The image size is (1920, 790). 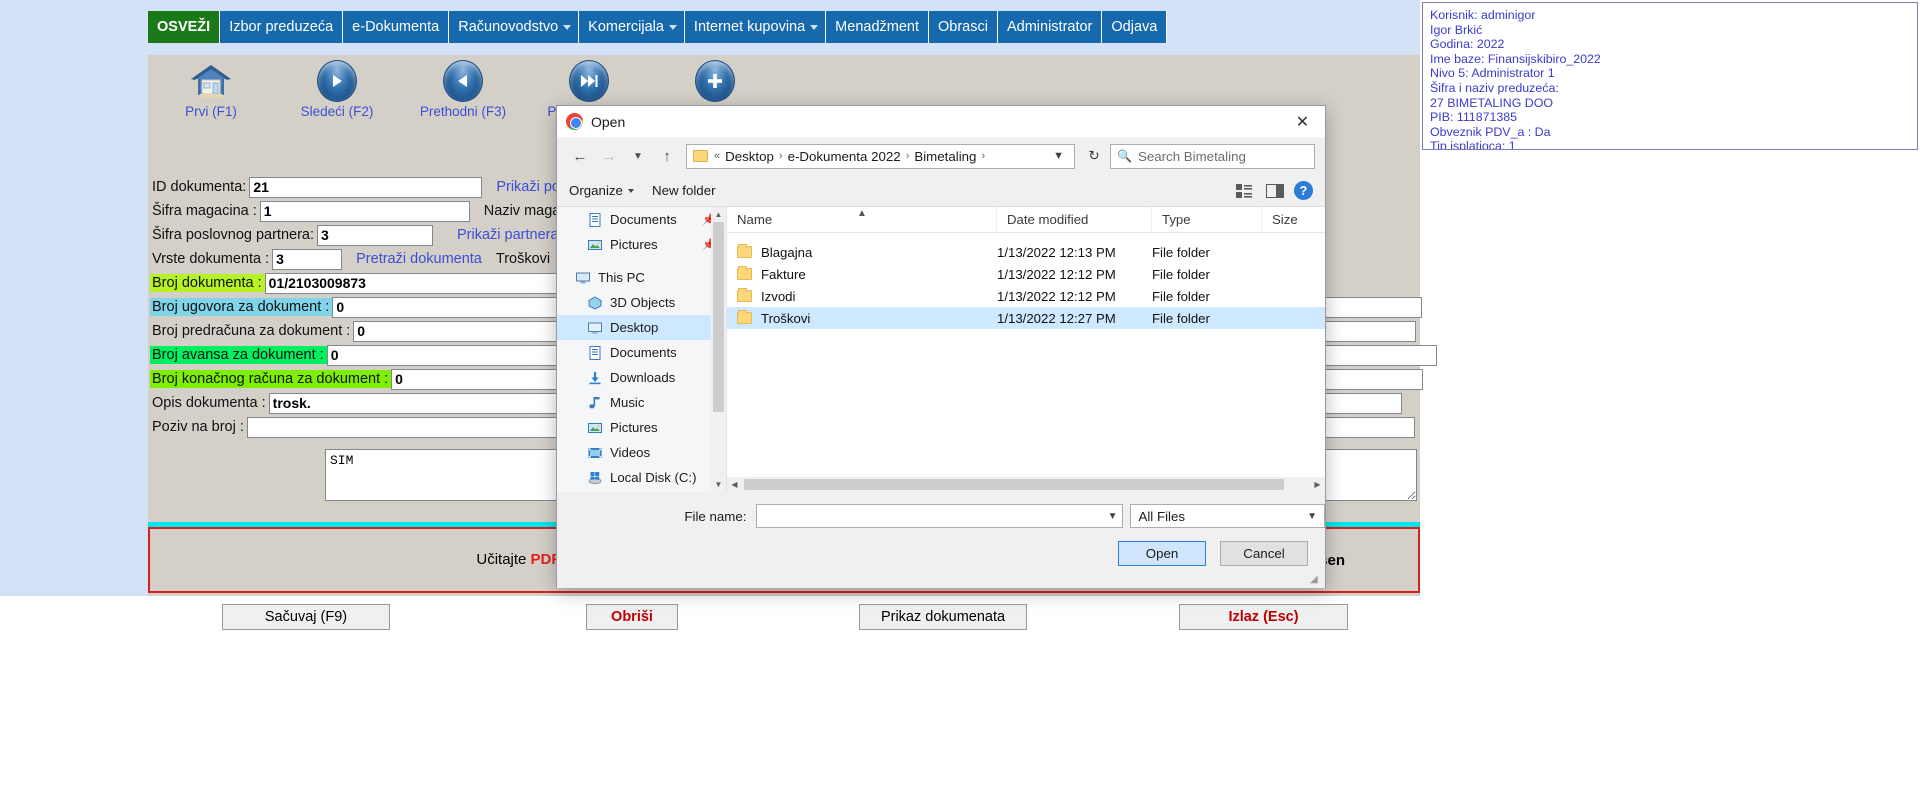 What do you see at coordinates (862, 274) in the screenshot?
I see `file-name-cell: Fakture` at bounding box center [862, 274].